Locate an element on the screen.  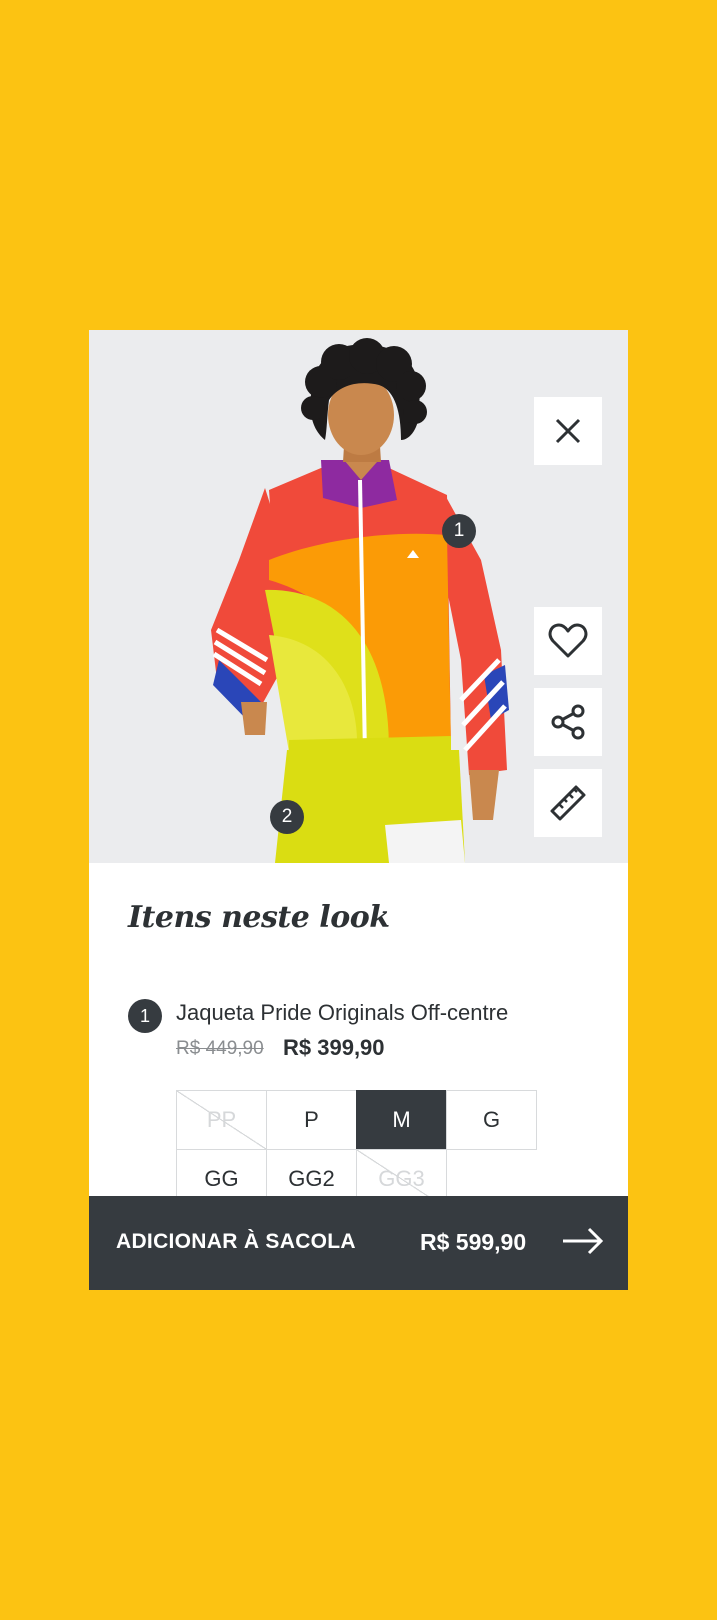
hotspot-2: 2 is located at coordinates (287, 817).